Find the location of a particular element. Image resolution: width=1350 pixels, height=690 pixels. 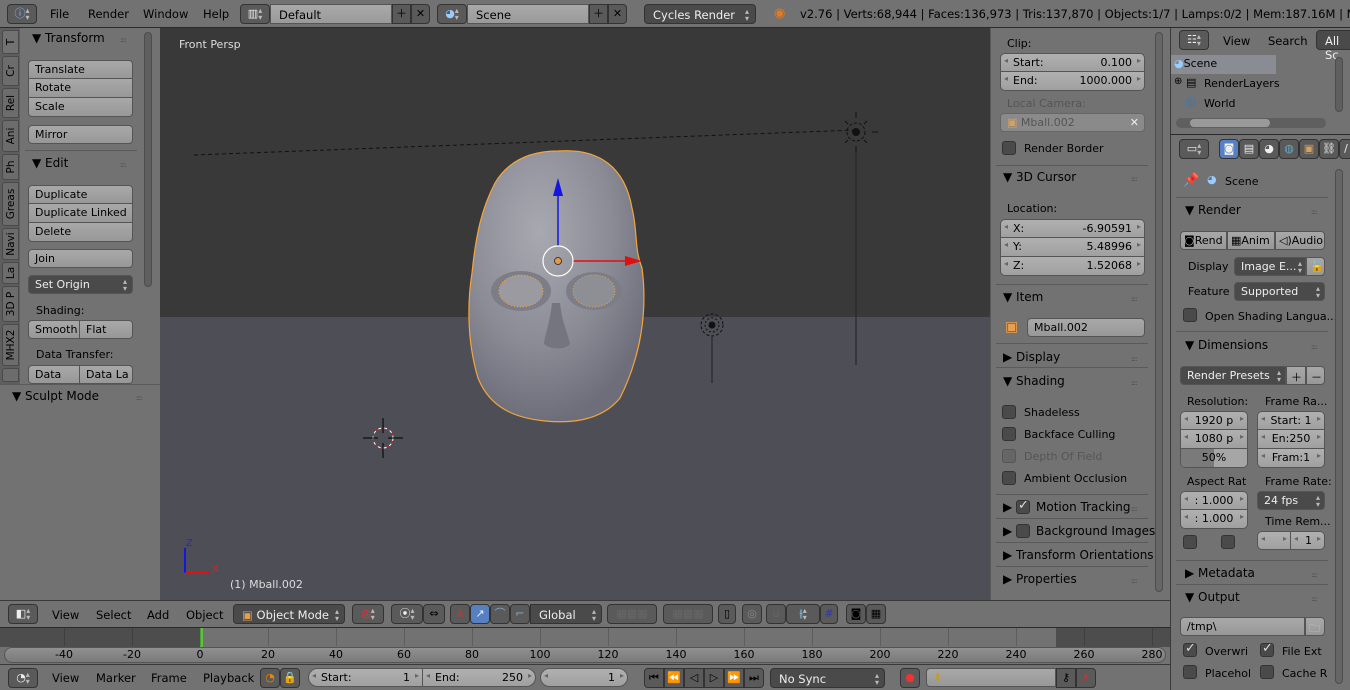

properties-editor-type-button: ▭▴ ▾ is located at coordinates (1194, 149).